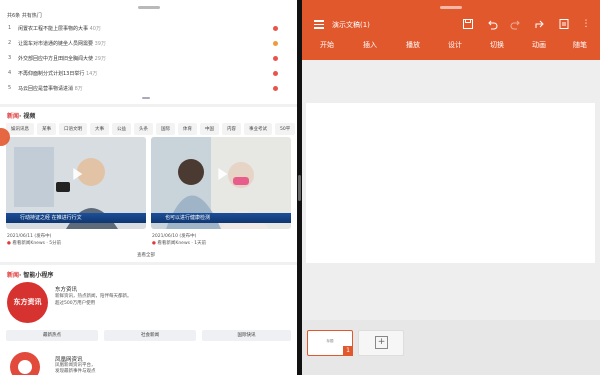 The height and width of the screenshot is (375, 600). I want to click on mini-program-button: 最新热点, so click(52, 335).